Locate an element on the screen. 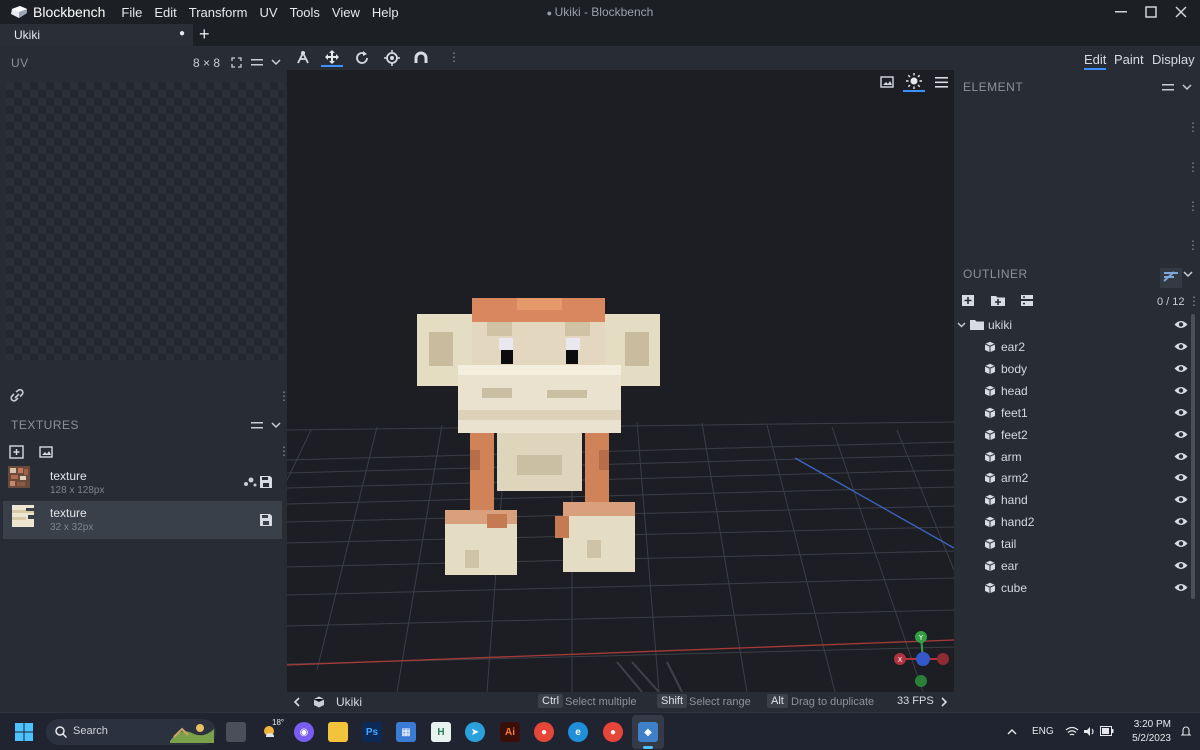 This screenshot has width=1200, height=750. uv-editor-canvas is located at coordinates (145, 221).